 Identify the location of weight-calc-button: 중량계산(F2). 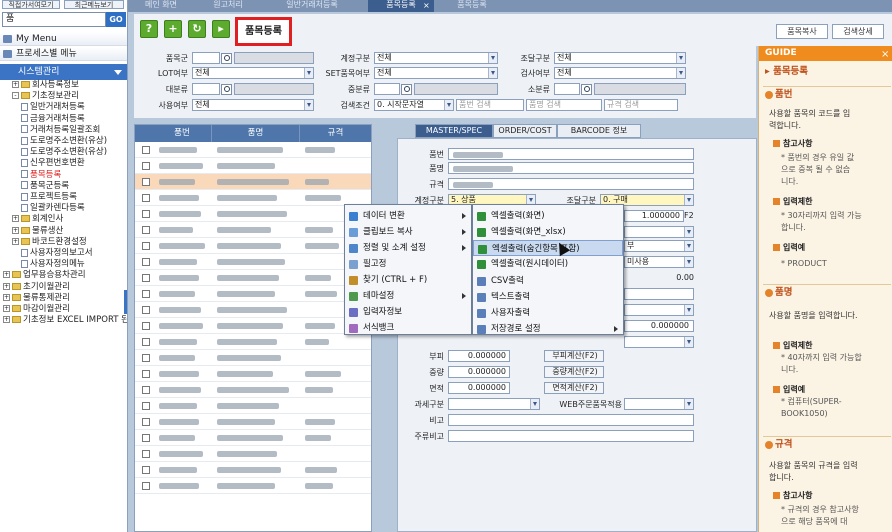
(574, 372).